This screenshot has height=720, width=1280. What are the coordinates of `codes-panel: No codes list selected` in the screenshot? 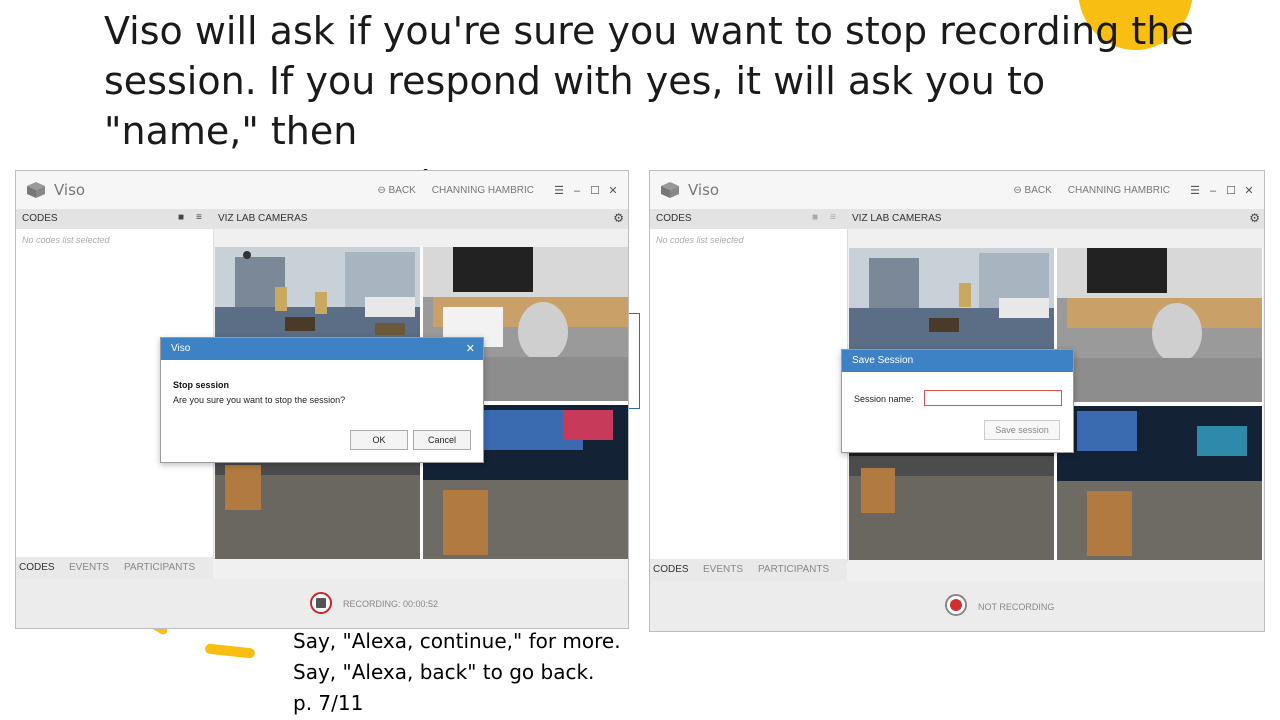 It's located at (749, 395).